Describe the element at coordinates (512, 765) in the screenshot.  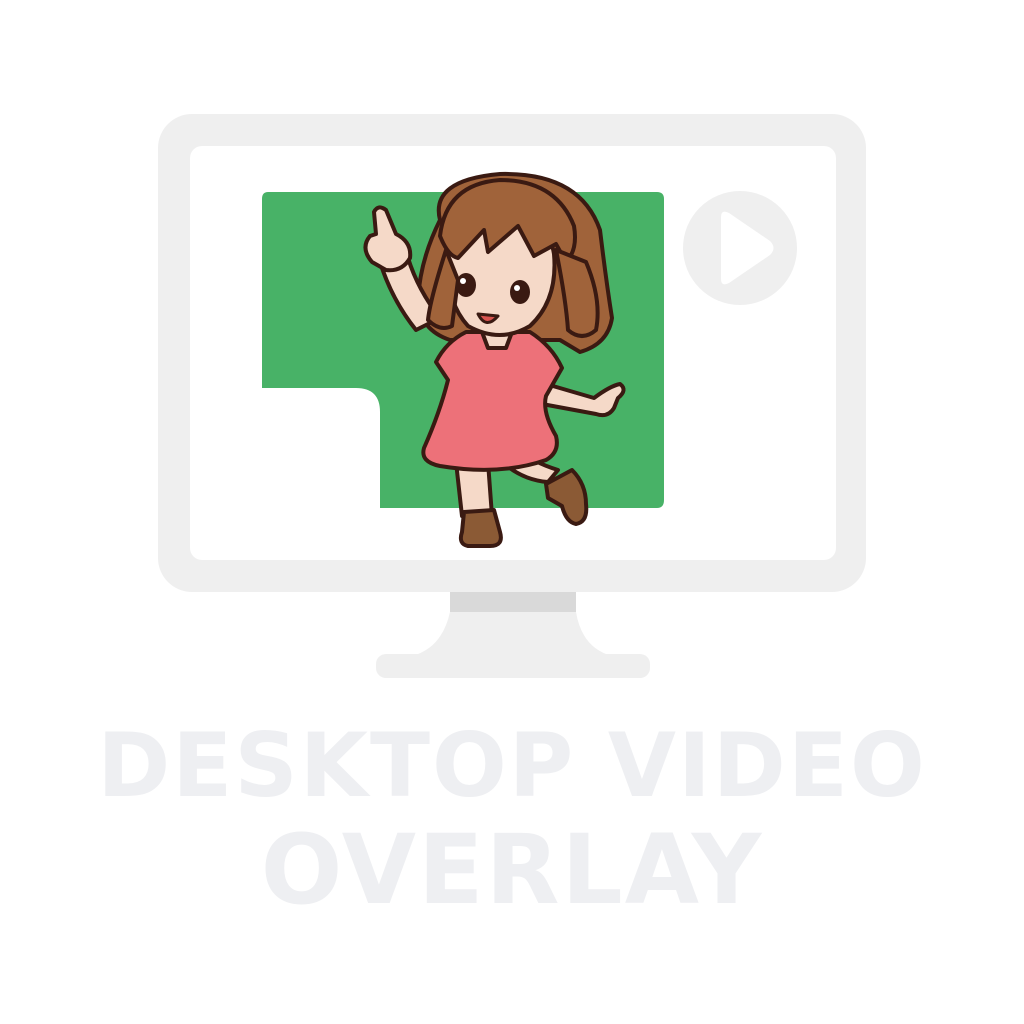
I see `title-line-1: DESKTOP VIDEO` at that location.